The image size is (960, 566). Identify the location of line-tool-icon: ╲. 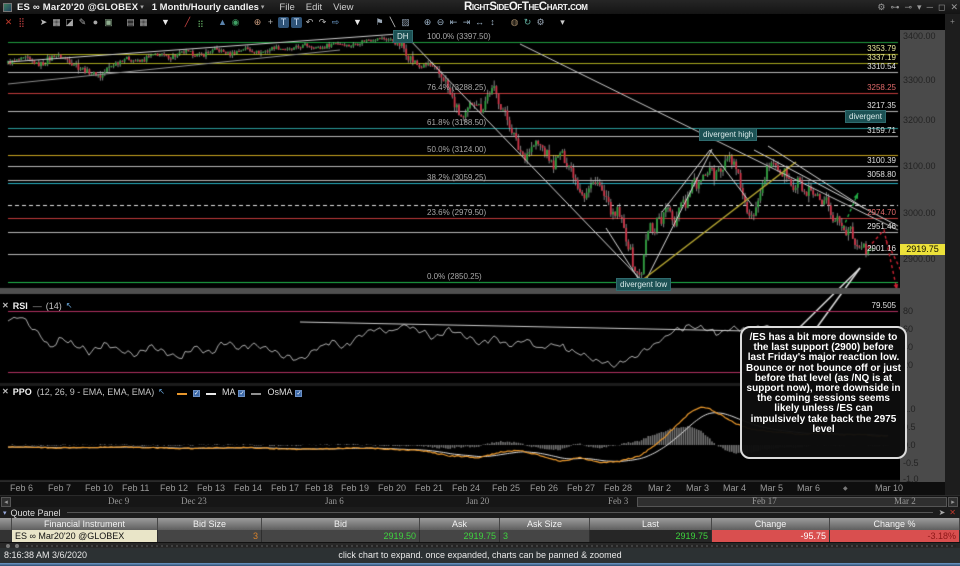
(392, 22).